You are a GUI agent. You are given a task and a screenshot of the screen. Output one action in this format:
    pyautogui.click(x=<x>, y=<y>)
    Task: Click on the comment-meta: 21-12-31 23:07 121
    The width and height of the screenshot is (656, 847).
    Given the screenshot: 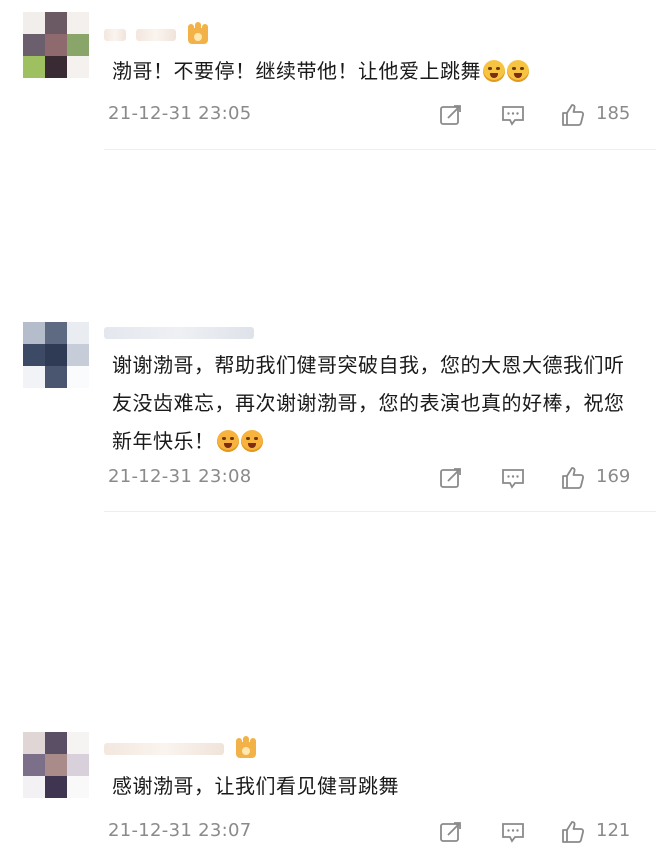 What is the action you would take?
    pyautogui.click(x=378, y=832)
    